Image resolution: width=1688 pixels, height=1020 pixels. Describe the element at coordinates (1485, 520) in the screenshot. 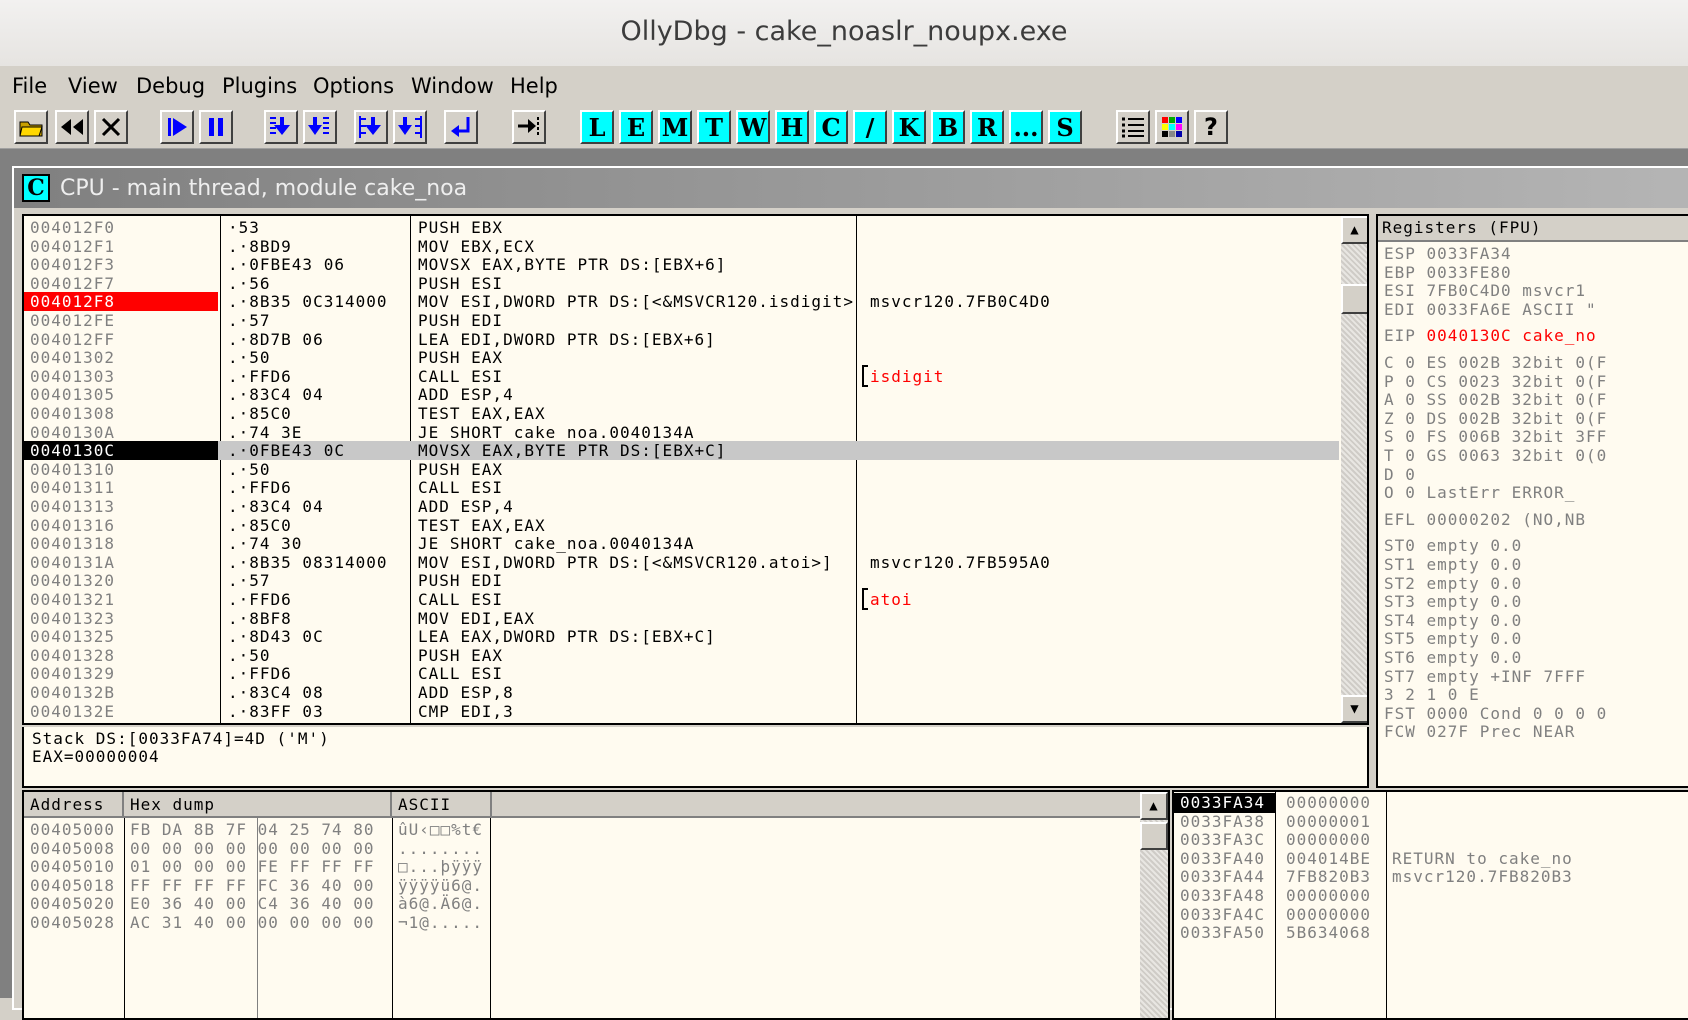

I see `register-line: EFL 00000202 (NO,NB` at that location.